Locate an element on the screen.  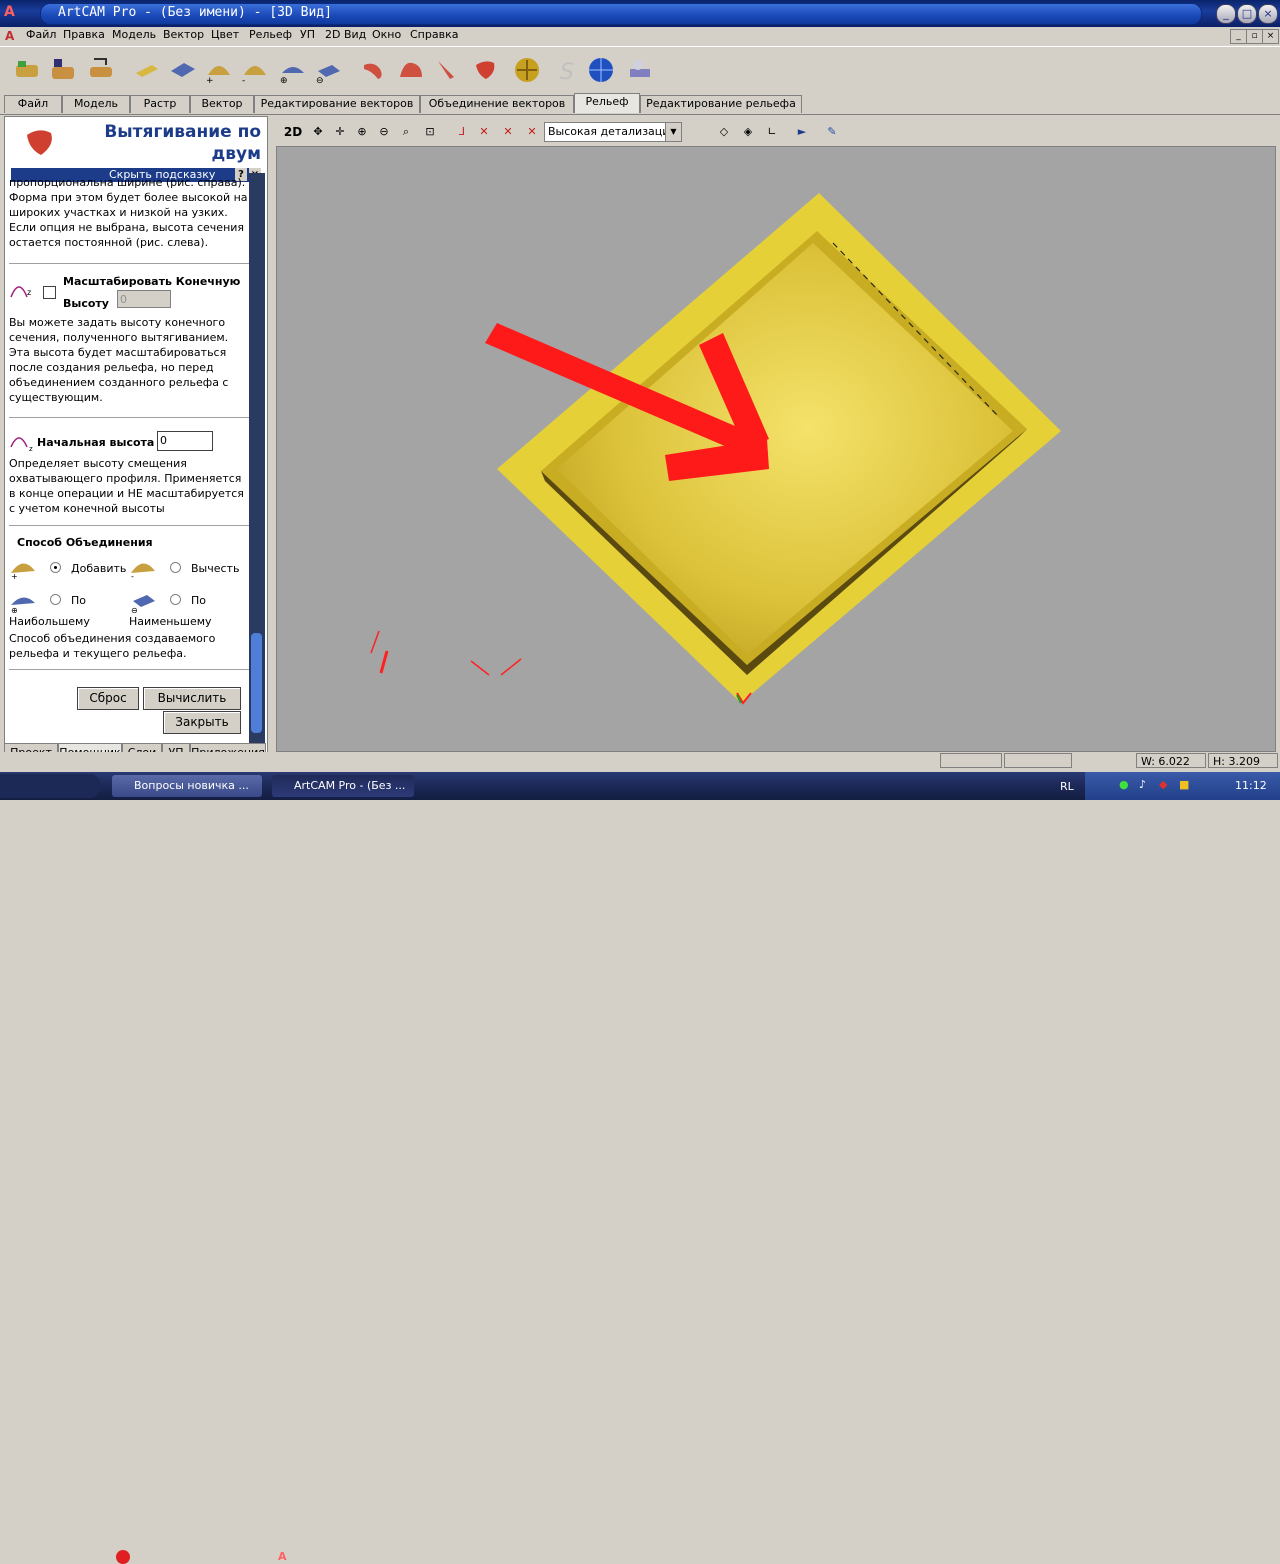
shape-b-icon is located at coordinates (411, 70).